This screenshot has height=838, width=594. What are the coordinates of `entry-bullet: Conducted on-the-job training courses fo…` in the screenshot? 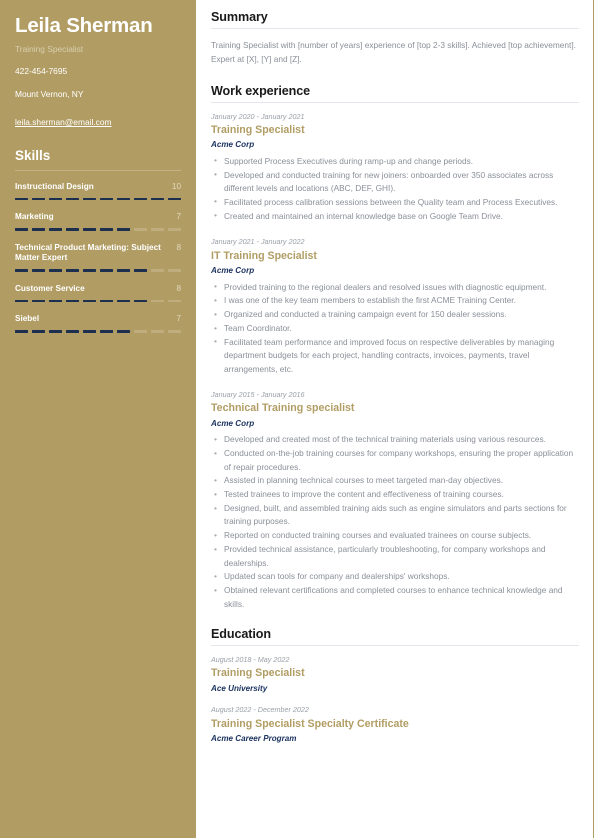 It's located at (396, 460).